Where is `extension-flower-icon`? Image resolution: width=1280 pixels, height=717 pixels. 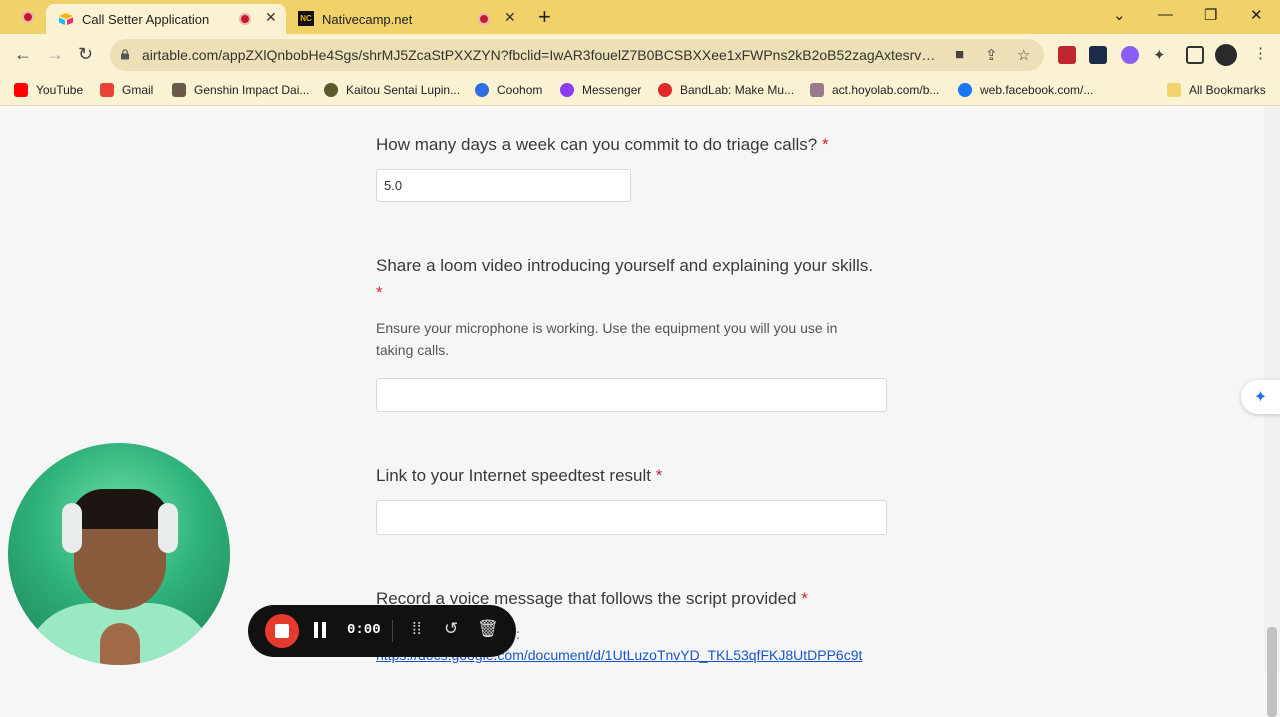 extension-flower-icon is located at coordinates (1130, 55).